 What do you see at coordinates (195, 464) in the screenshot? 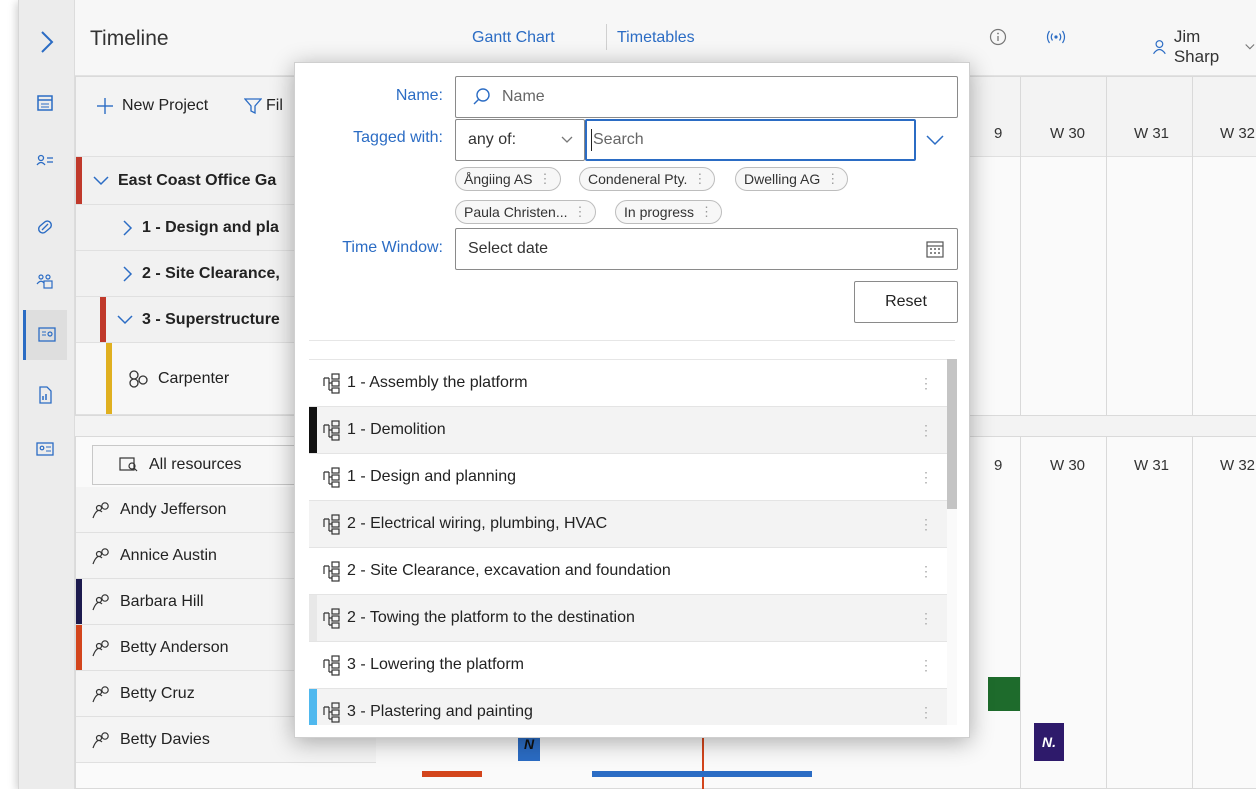
I see `all-resources-label: All resources` at bounding box center [195, 464].